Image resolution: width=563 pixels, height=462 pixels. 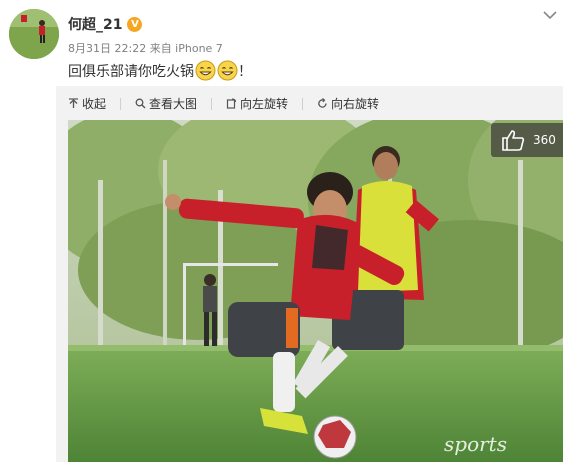 What do you see at coordinates (527, 140) in the screenshot?
I see `like-button: 360` at bounding box center [527, 140].